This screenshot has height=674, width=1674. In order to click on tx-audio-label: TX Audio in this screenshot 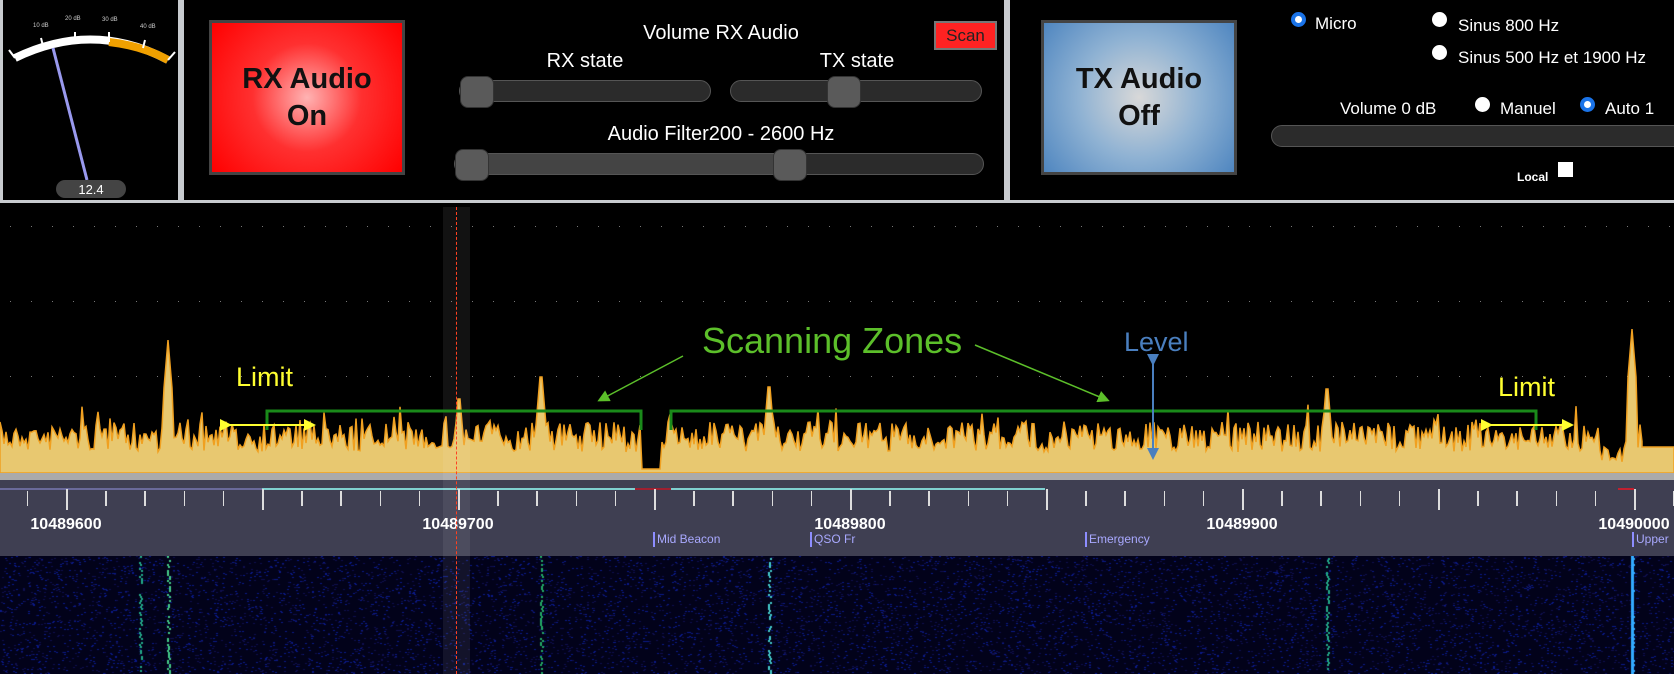, I will do `click(1139, 78)`.